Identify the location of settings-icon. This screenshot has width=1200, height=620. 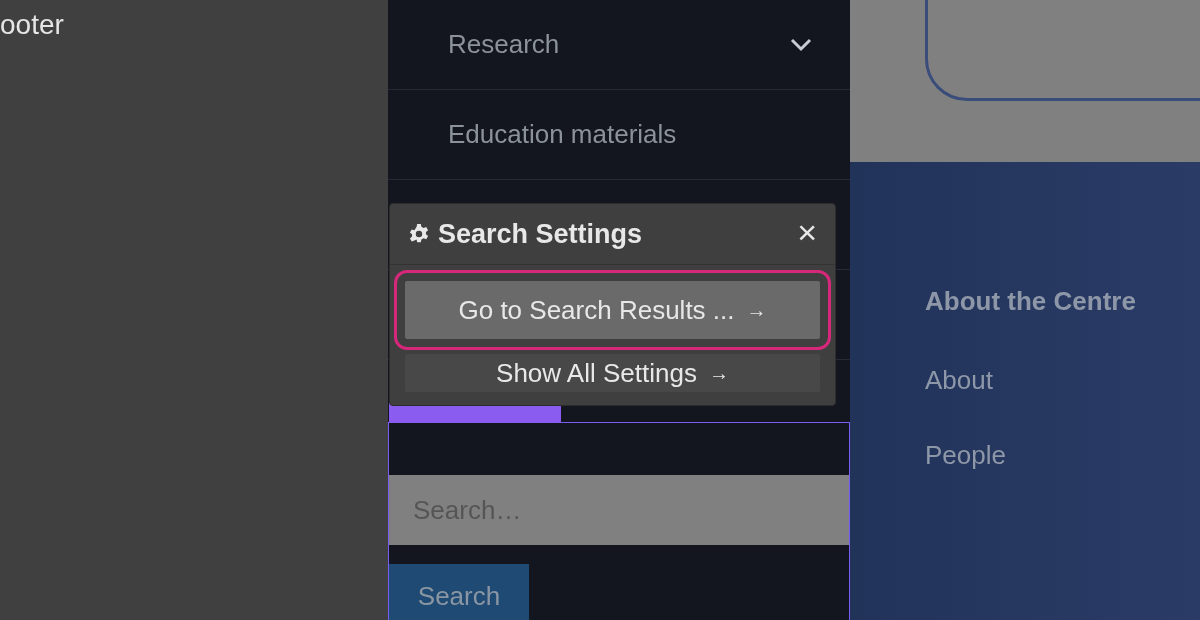
(419, 234).